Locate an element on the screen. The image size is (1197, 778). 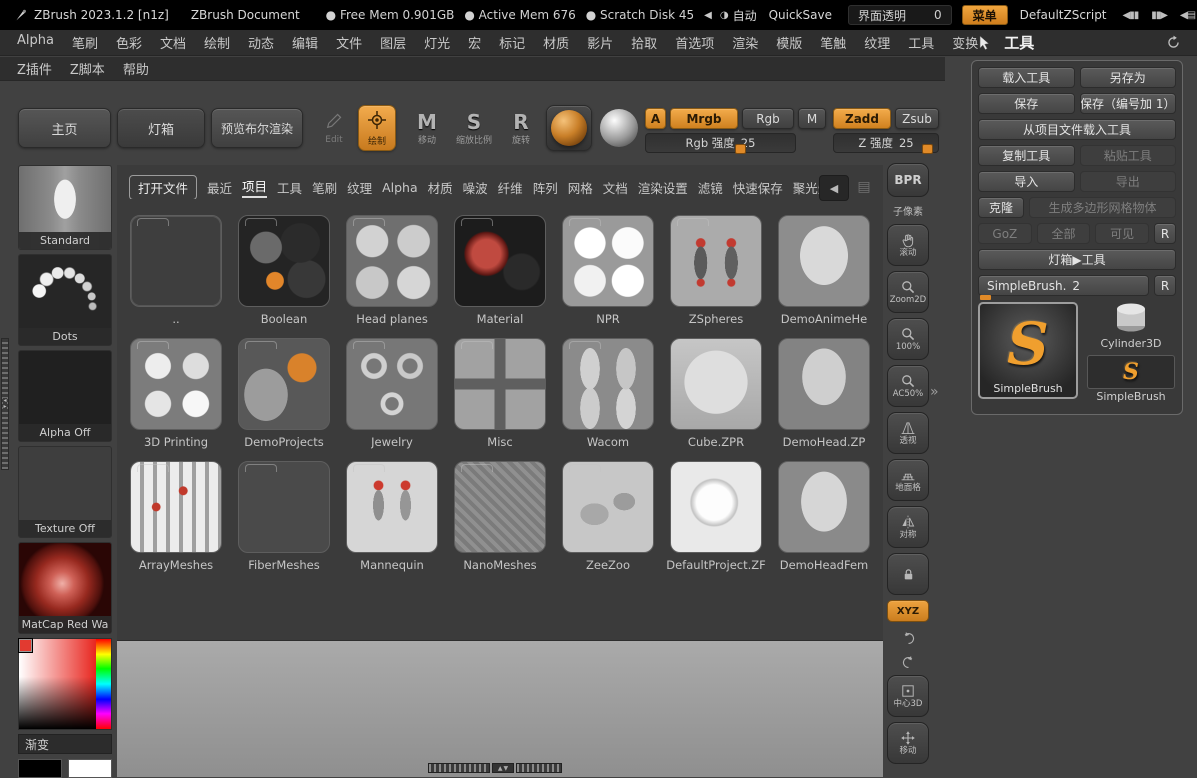
tray-collapse-icon: » is located at coordinates (934, 392).